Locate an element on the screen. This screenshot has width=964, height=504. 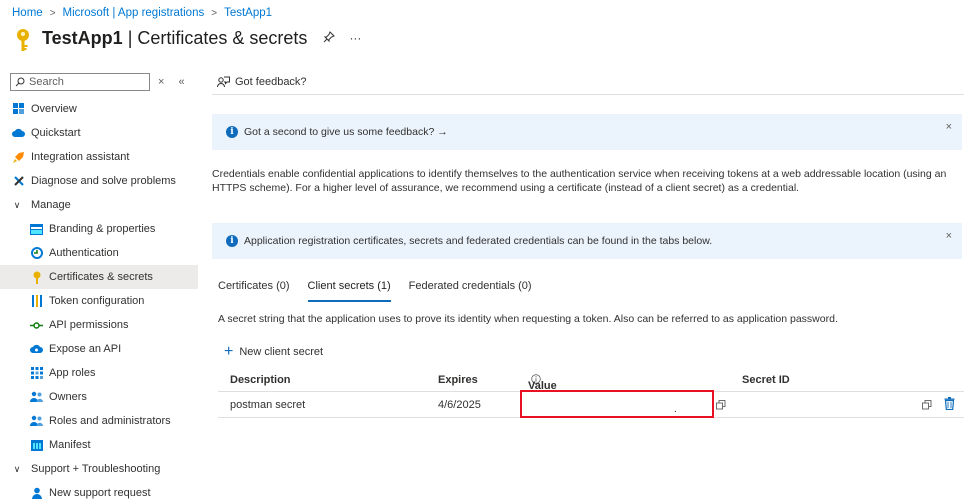
sidebar-item-label: Token configuration is located at coordinates (97, 301).